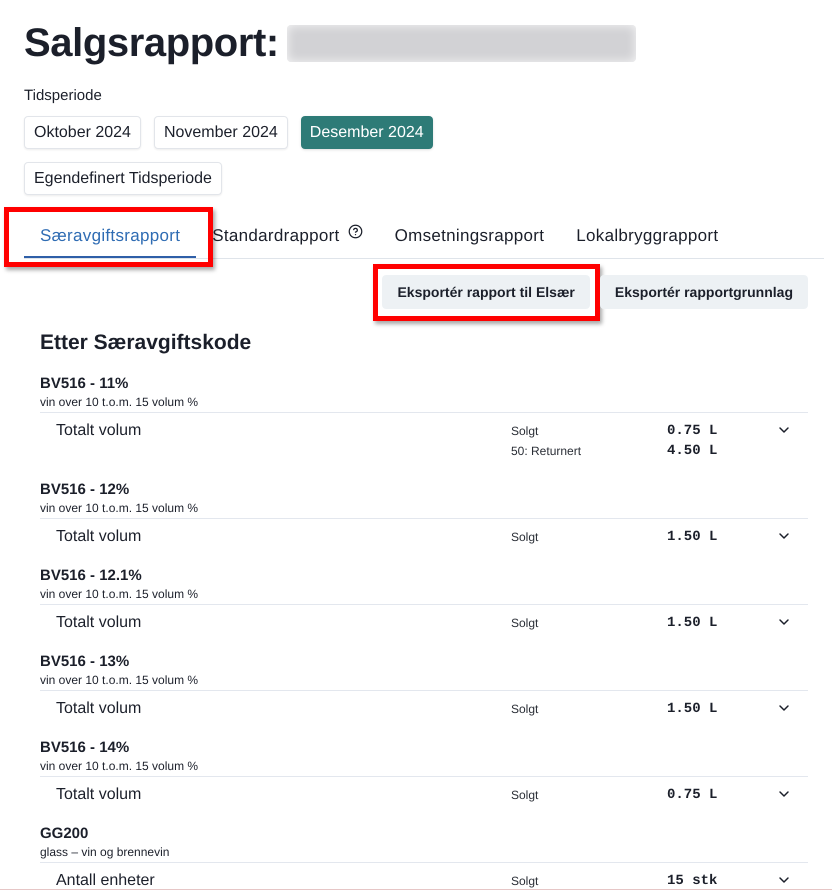 The width and height of the screenshot is (832, 890). Describe the element at coordinates (486, 292) in the screenshot. I see `export-button: Eksportér rapport til Elsær` at that location.